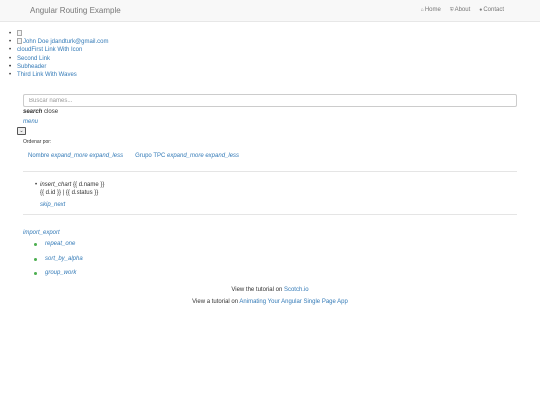 The image size is (540, 405). Describe the element at coordinates (150, 156) in the screenshot. I see `sort-group-label: Grupo TPC` at that location.